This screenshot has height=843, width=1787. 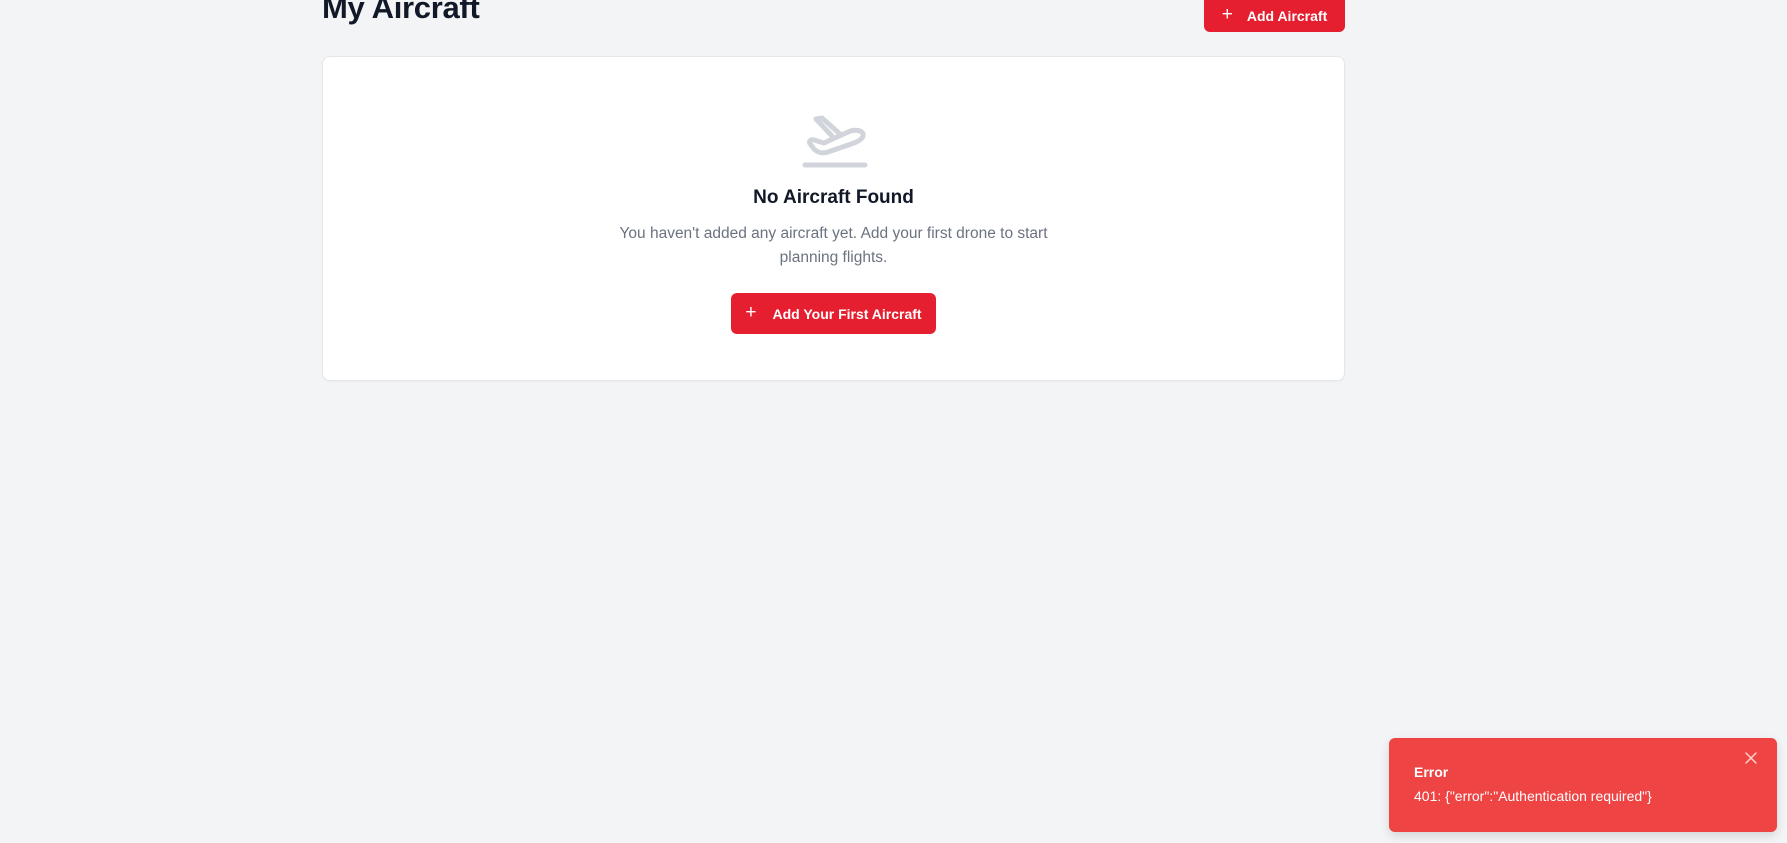 I want to click on add-first-aircraft-label: Add Your First Aircraft, so click(x=847, y=313).